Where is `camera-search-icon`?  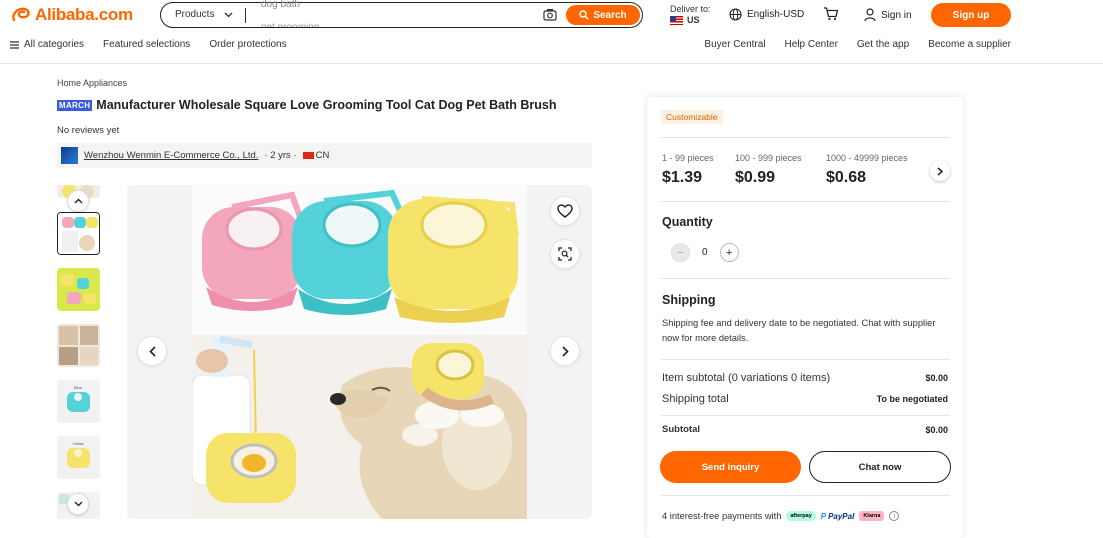
camera-search-icon is located at coordinates (550, 14).